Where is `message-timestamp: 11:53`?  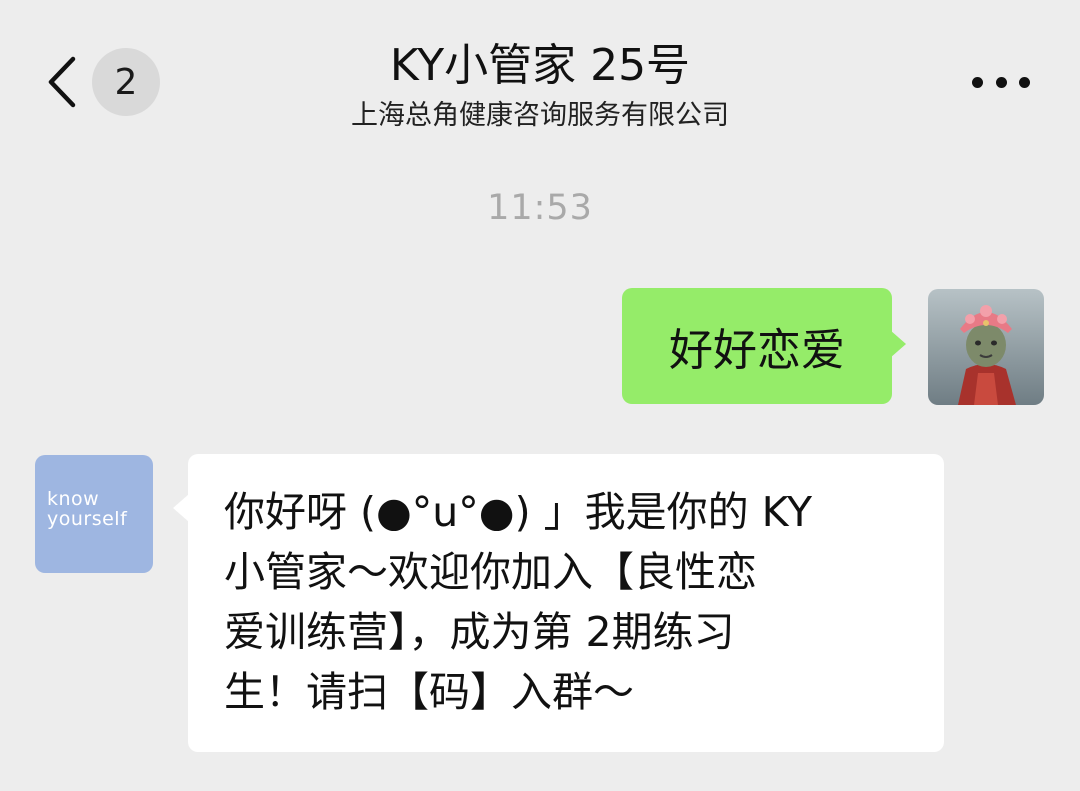 message-timestamp: 11:53 is located at coordinates (540, 208).